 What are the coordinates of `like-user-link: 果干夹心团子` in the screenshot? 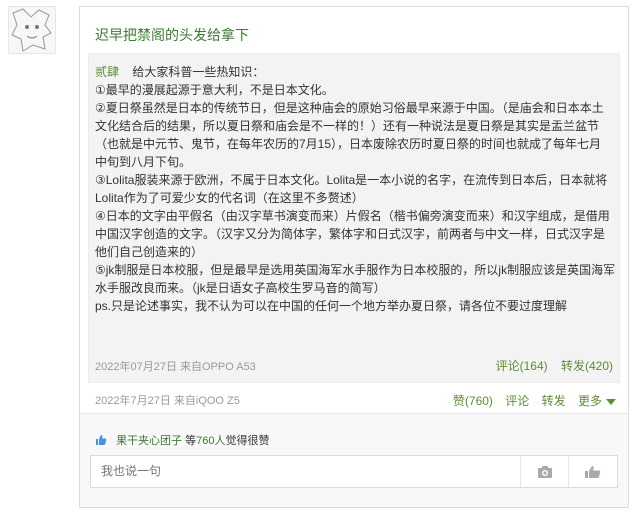 It's located at (149, 441).